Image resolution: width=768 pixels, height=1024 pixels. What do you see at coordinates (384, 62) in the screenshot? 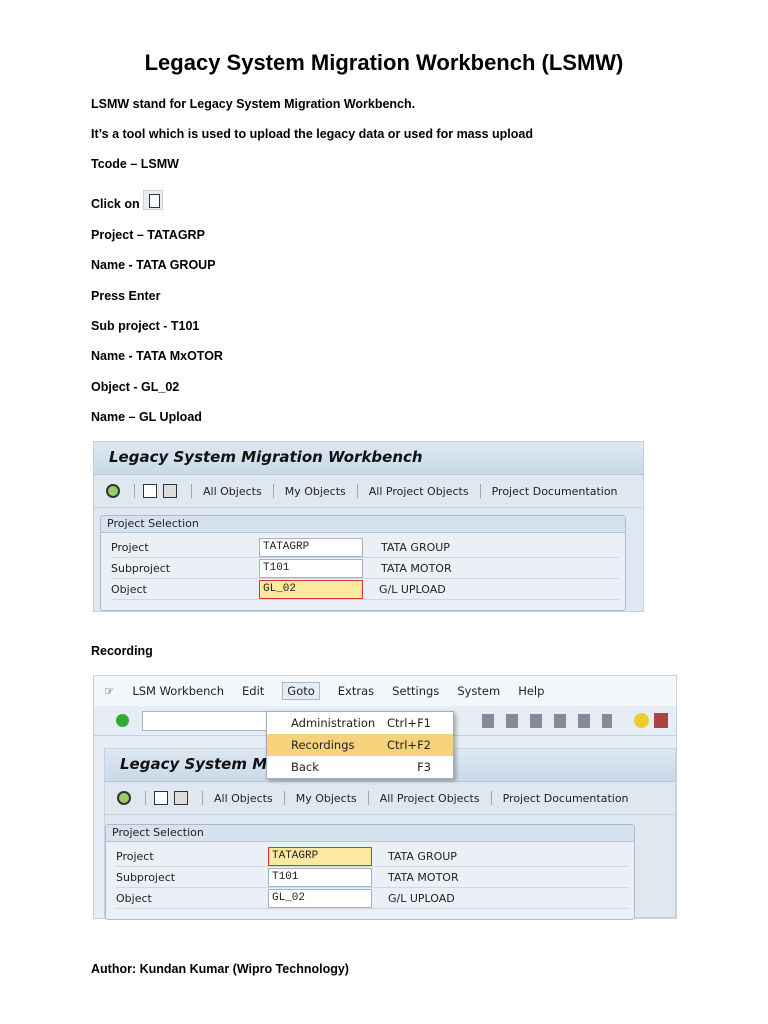
I see `document-title: Legacy System Migration Workbench (LSMW)` at bounding box center [384, 62].